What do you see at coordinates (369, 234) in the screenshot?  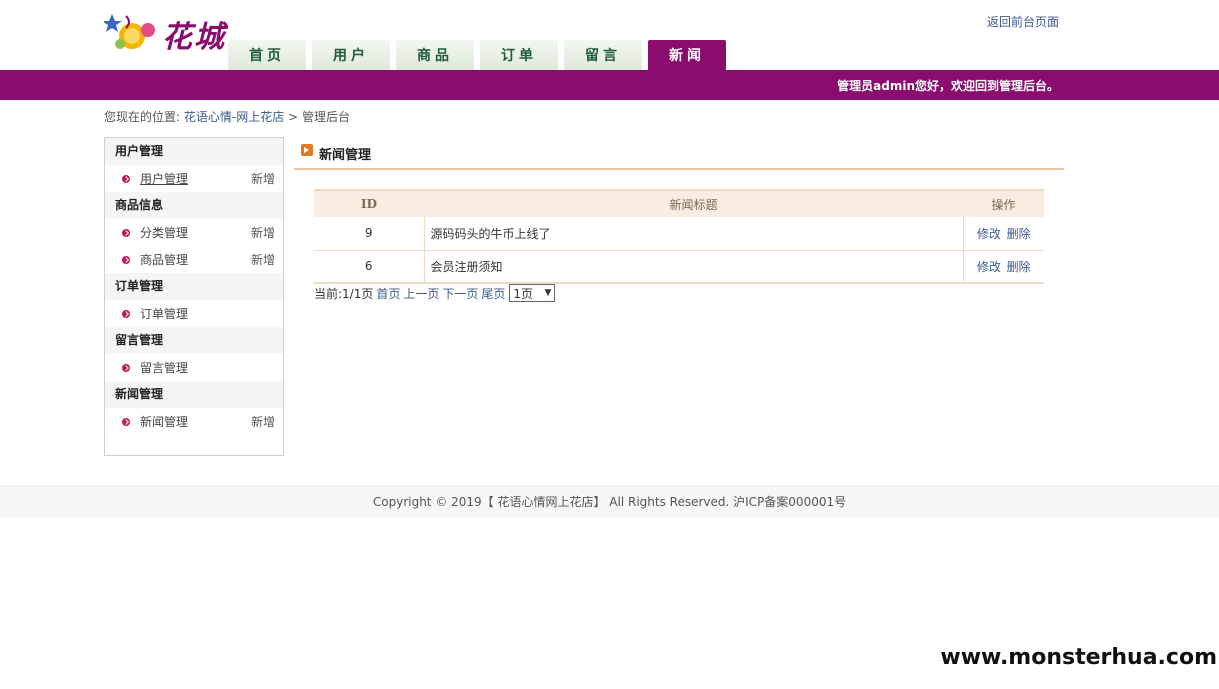 I see `cell-id: 9` at bounding box center [369, 234].